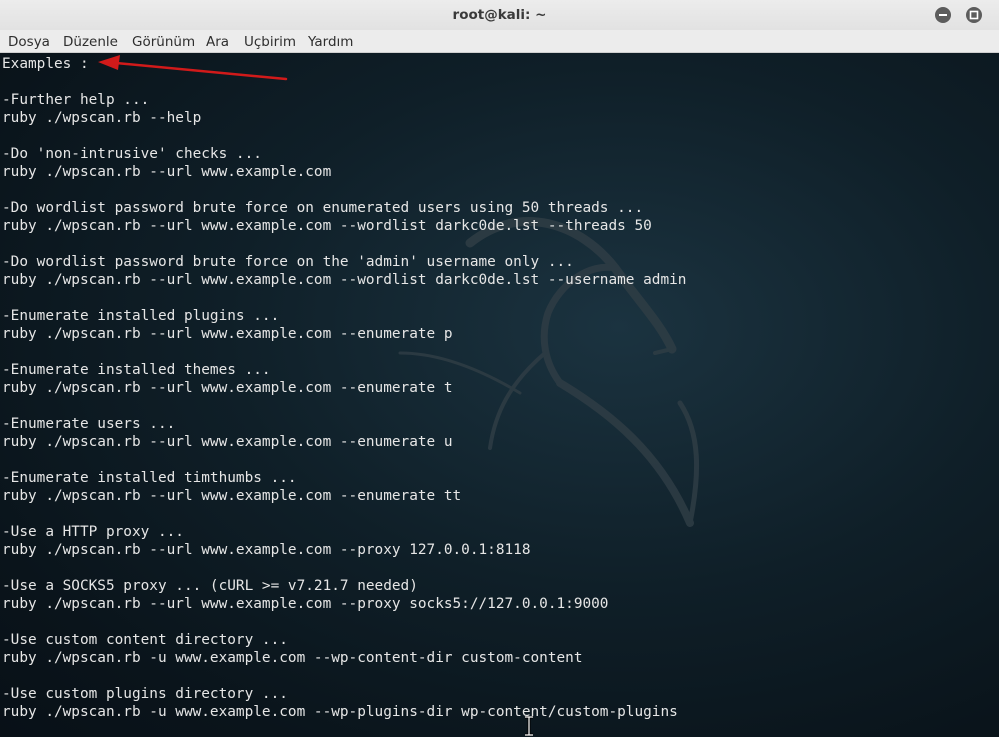 This screenshot has height=737, width=999. I want to click on minimize-icon, so click(943, 15).